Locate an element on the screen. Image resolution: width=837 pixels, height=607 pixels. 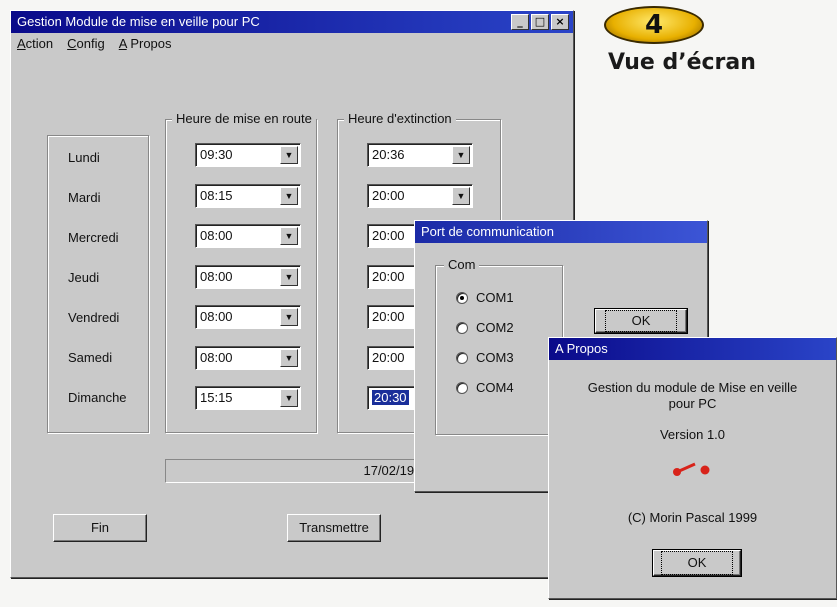
start-time-value: 15:15 is located at coordinates (216, 397).